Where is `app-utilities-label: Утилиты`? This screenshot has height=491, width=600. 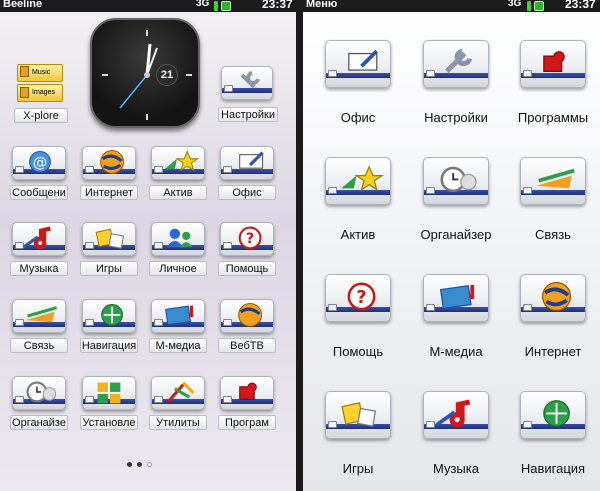 app-utilities-label: Утилиты is located at coordinates (178, 422).